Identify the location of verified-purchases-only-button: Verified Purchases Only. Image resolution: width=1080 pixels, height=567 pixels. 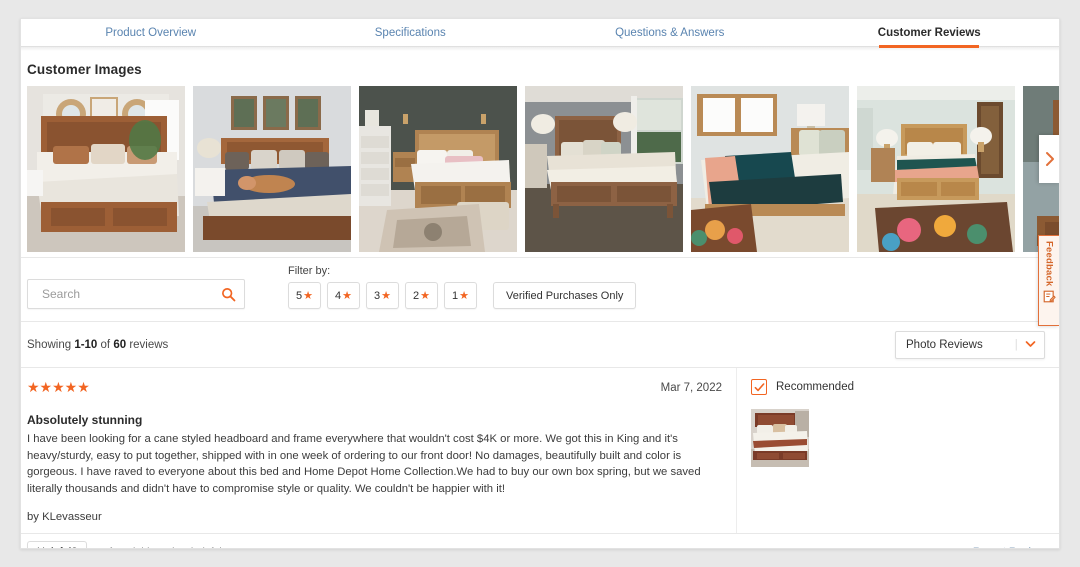
(565, 295).